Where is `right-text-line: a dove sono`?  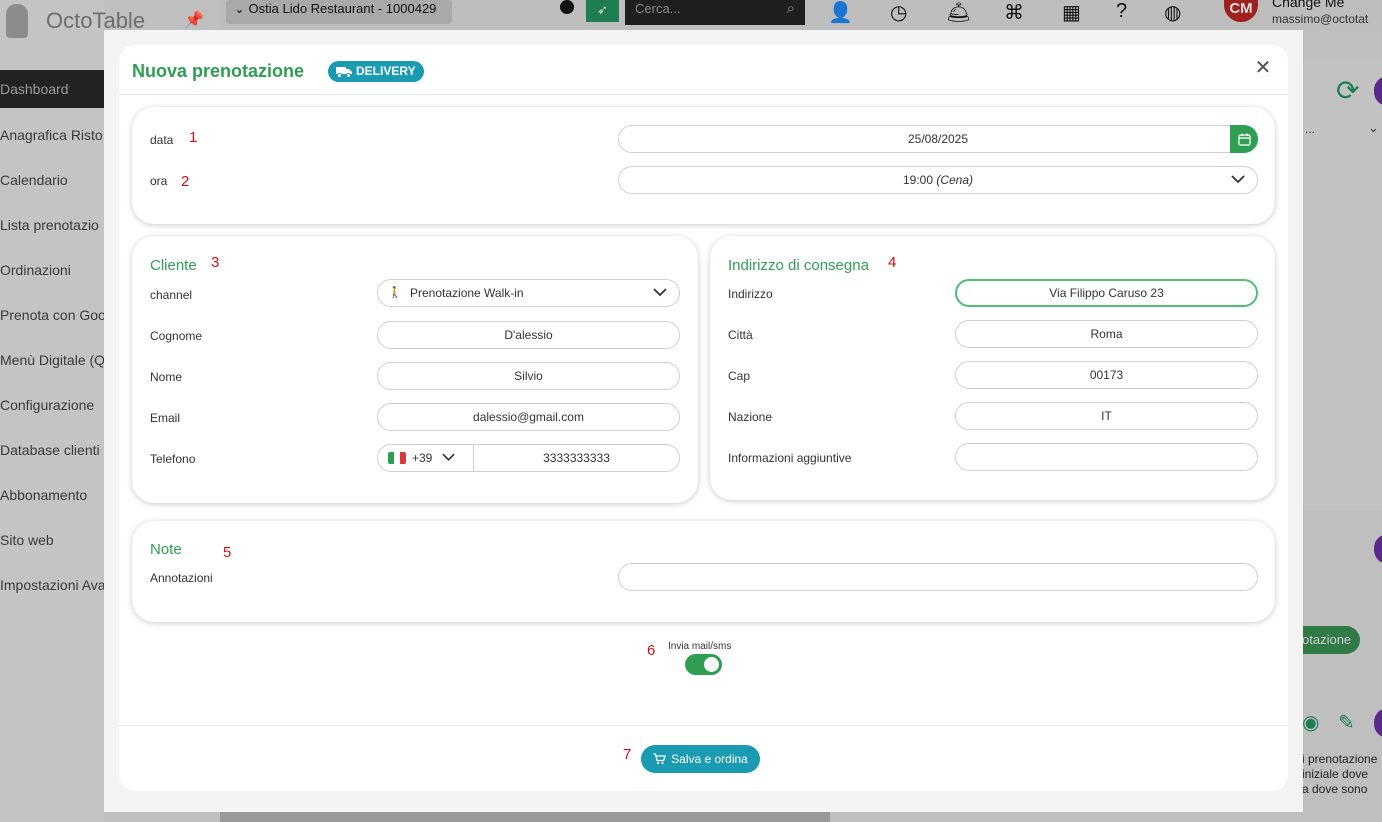 right-text-line: a dove sono is located at coordinates (1335, 789).